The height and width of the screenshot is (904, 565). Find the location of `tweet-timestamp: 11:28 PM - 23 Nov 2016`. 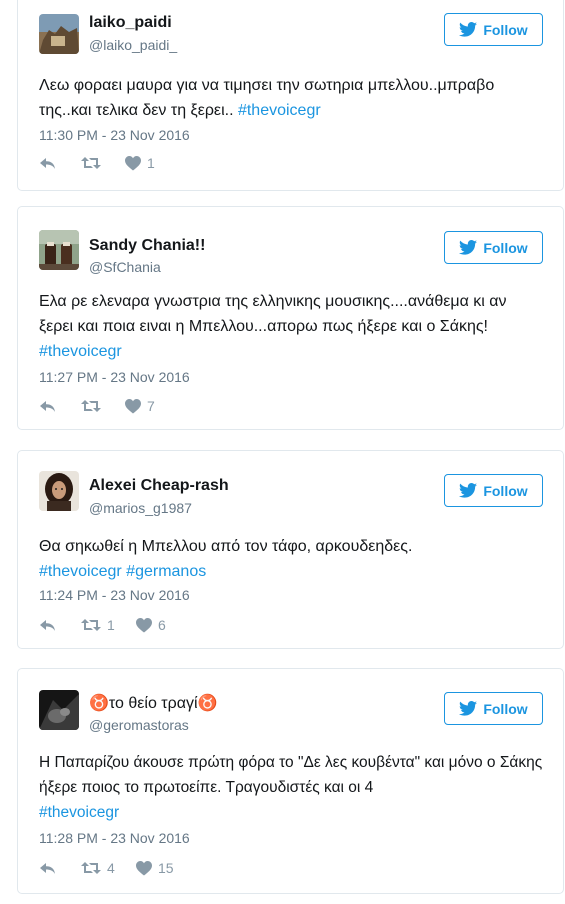

tweet-timestamp: 11:28 PM - 23 Nov 2016 is located at coordinates (114, 838).